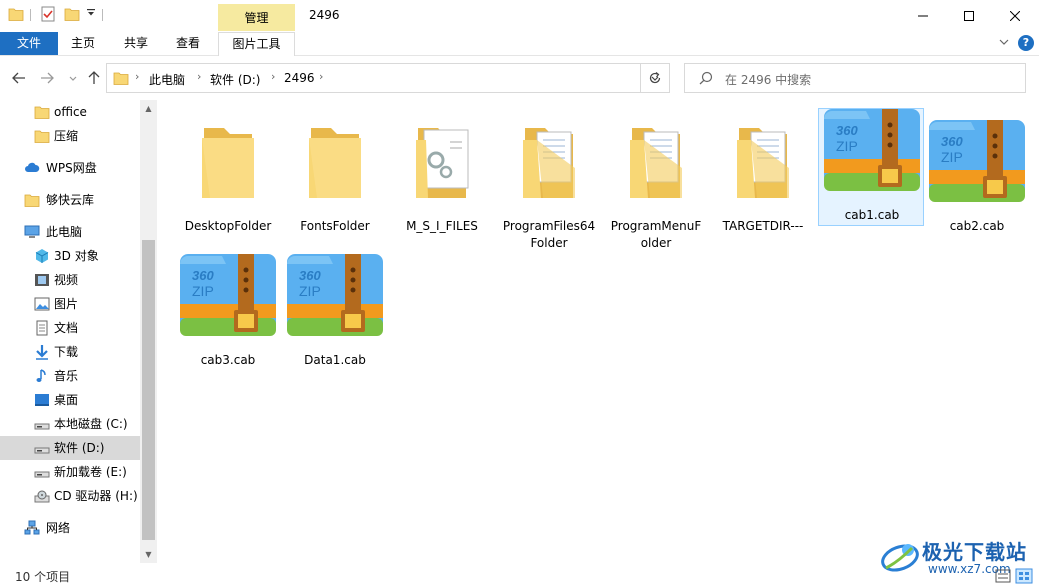 This screenshot has width=1039, height=587. Describe the element at coordinates (167, 79) in the screenshot. I see `breadcrumb-this-pc: 此电脑` at that location.